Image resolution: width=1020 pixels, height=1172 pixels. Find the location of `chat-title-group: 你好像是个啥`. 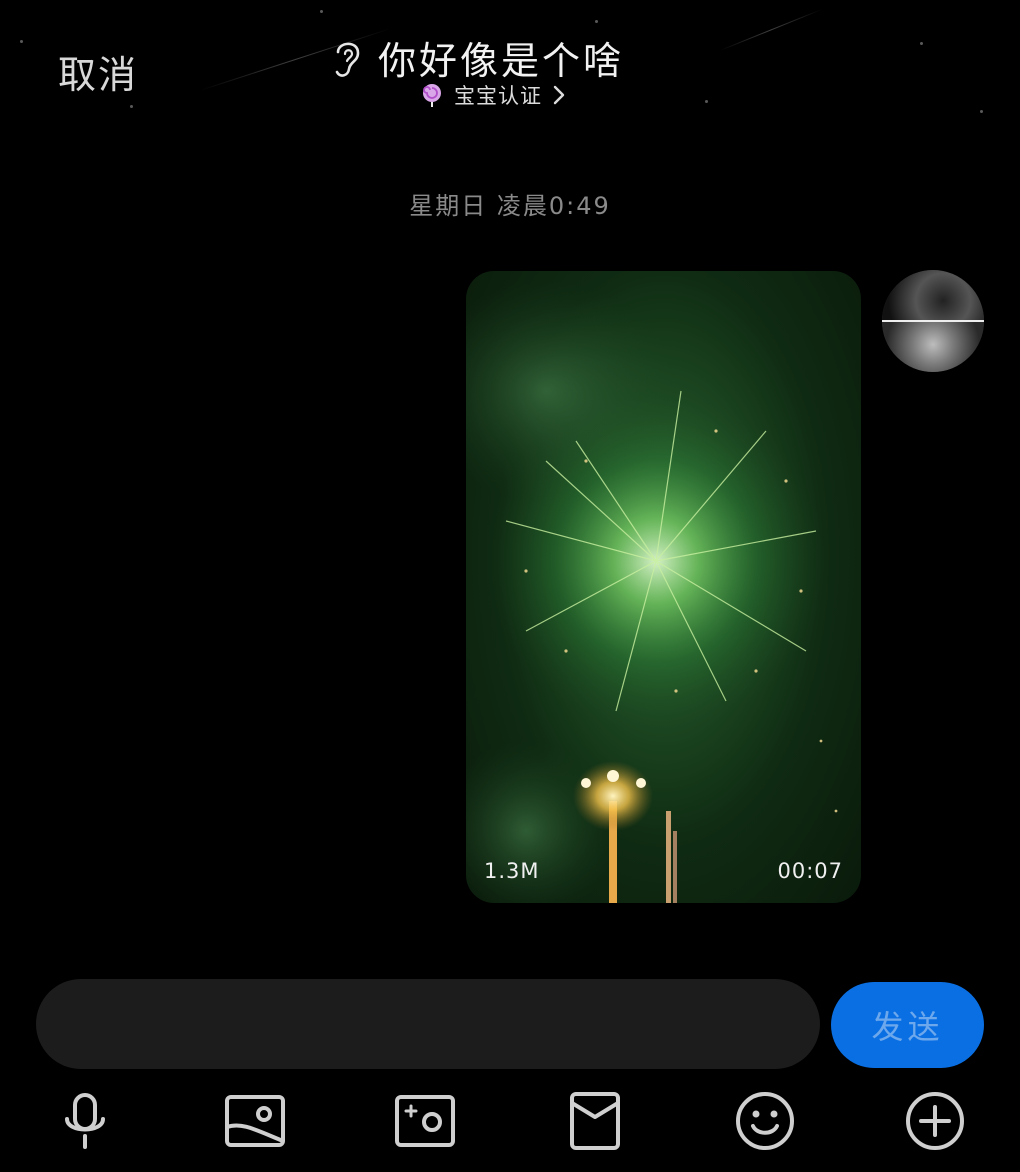

chat-title-group: 你好像是个啥 is located at coordinates (477, 57).